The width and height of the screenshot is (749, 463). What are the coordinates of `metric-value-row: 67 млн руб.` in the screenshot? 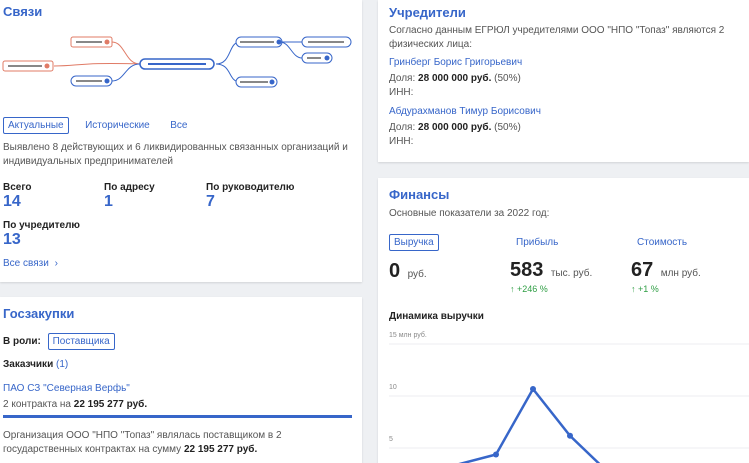 It's located at (666, 270).